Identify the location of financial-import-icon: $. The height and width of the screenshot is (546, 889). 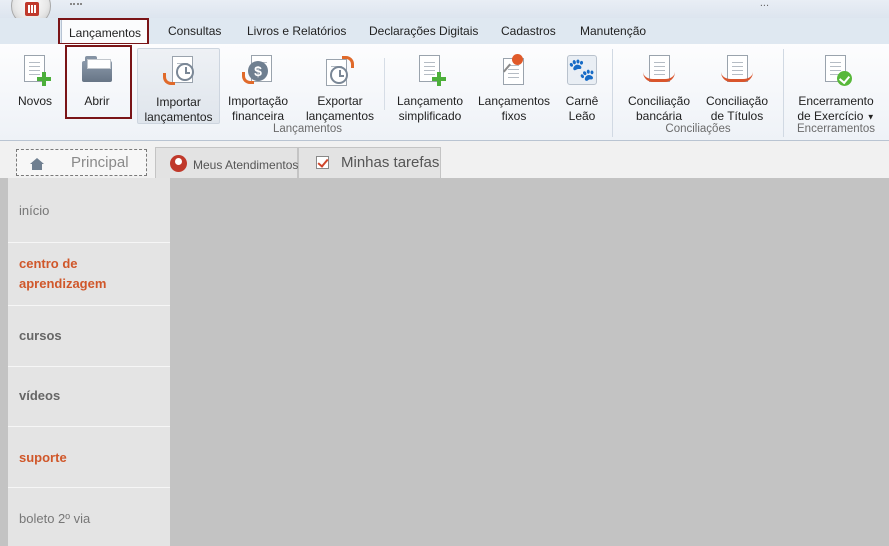
(258, 70).